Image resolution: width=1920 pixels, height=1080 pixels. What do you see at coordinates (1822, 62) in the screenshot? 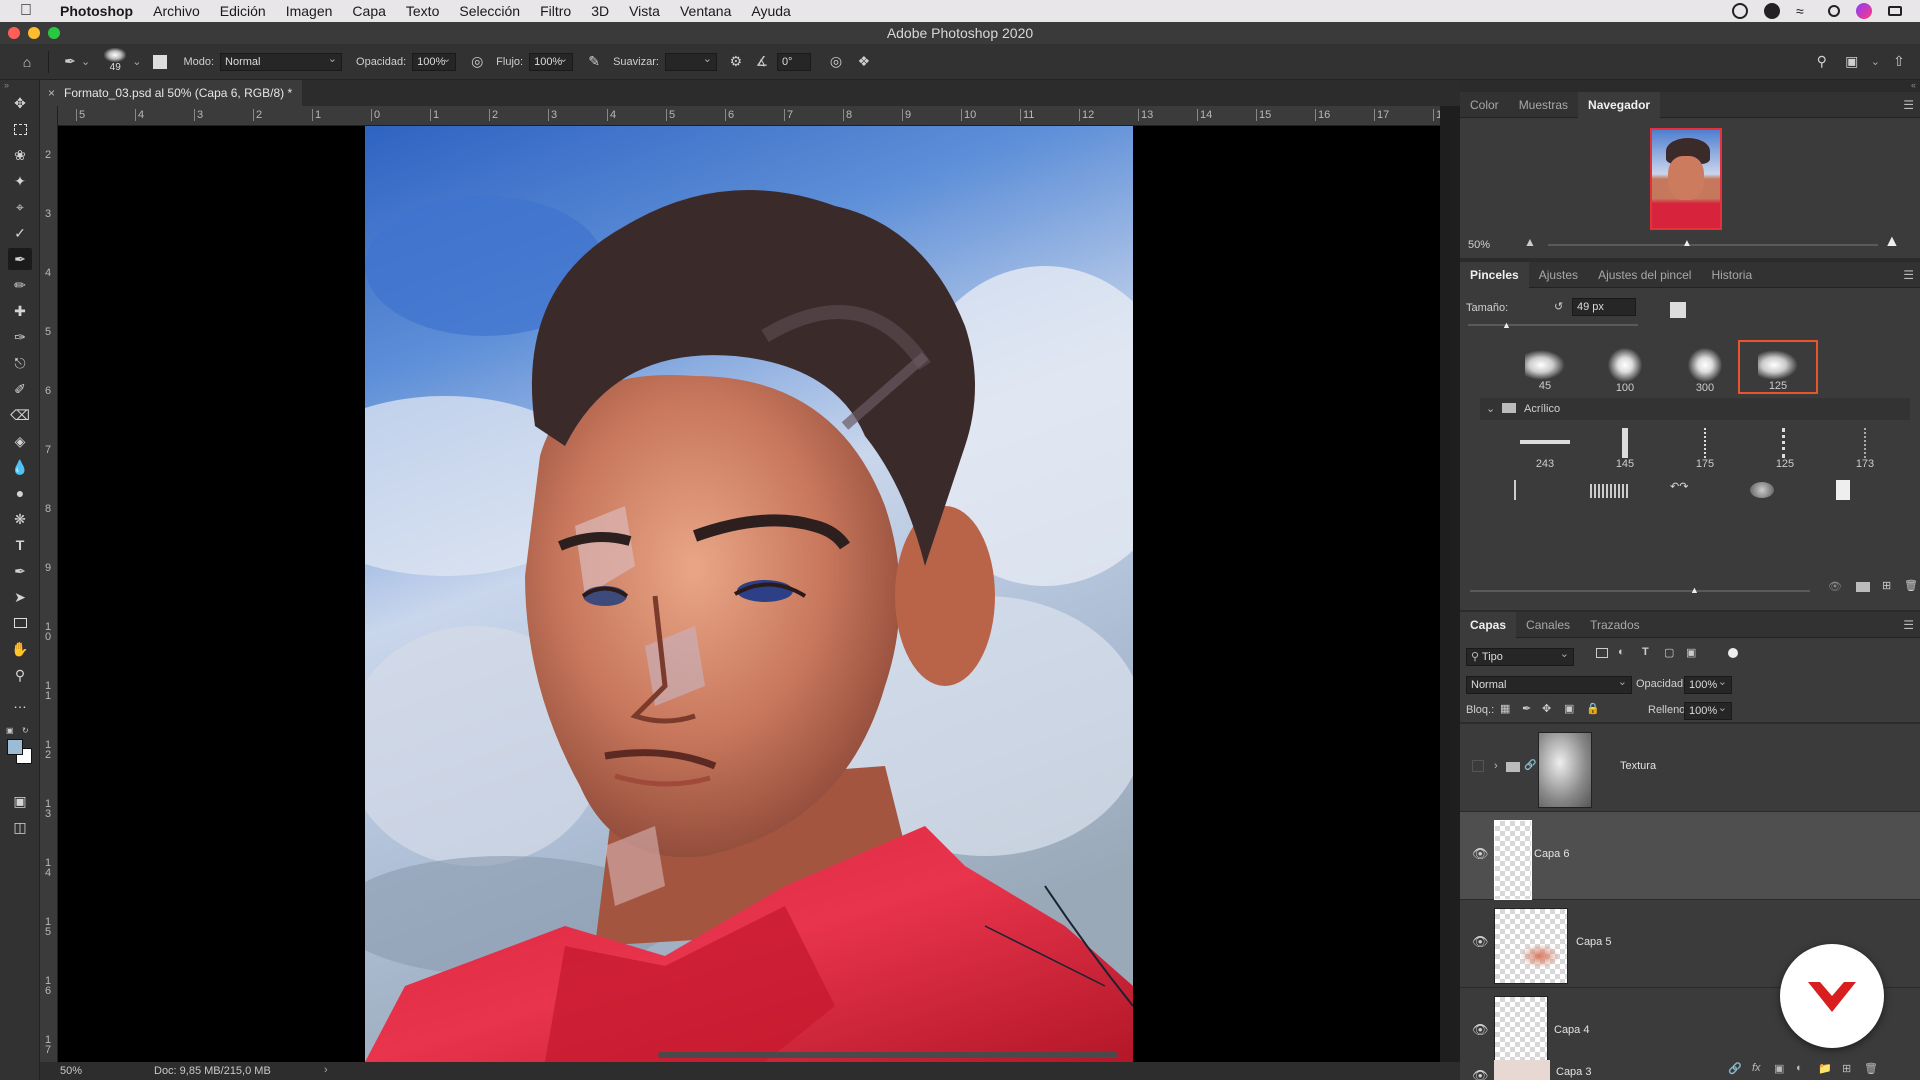
I see `search-icon: ⚲` at bounding box center [1822, 62].